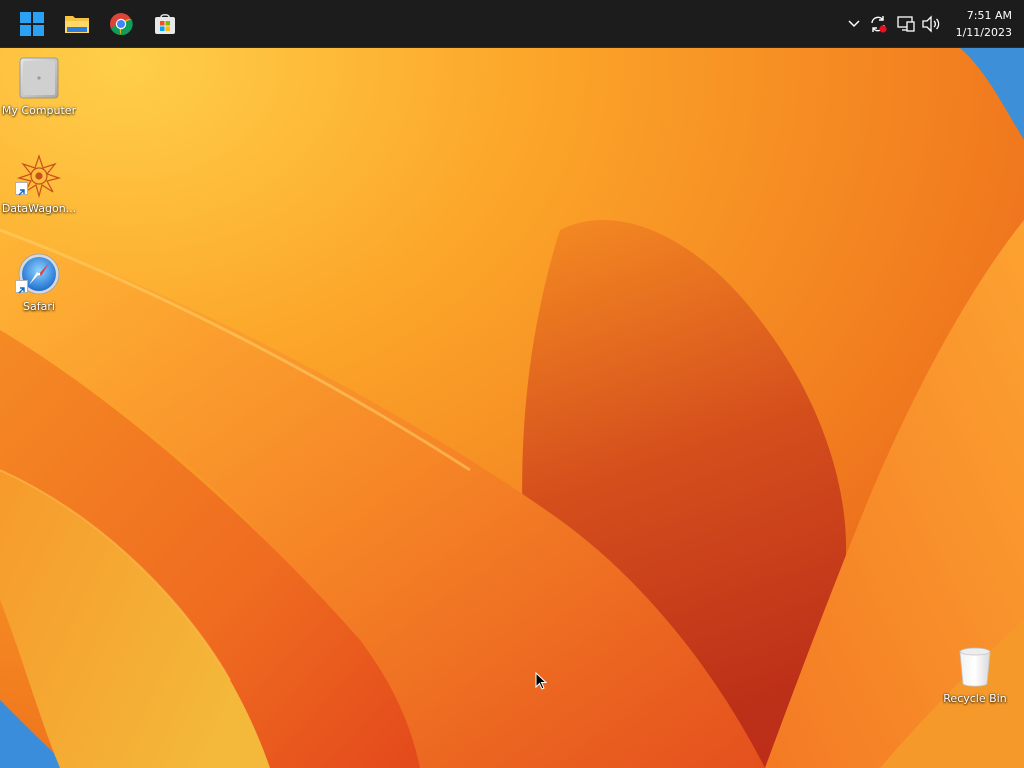 Image resolution: width=1024 pixels, height=768 pixels. What do you see at coordinates (975, 698) in the screenshot?
I see `desktop-icon-label: Recycle Bin` at bounding box center [975, 698].